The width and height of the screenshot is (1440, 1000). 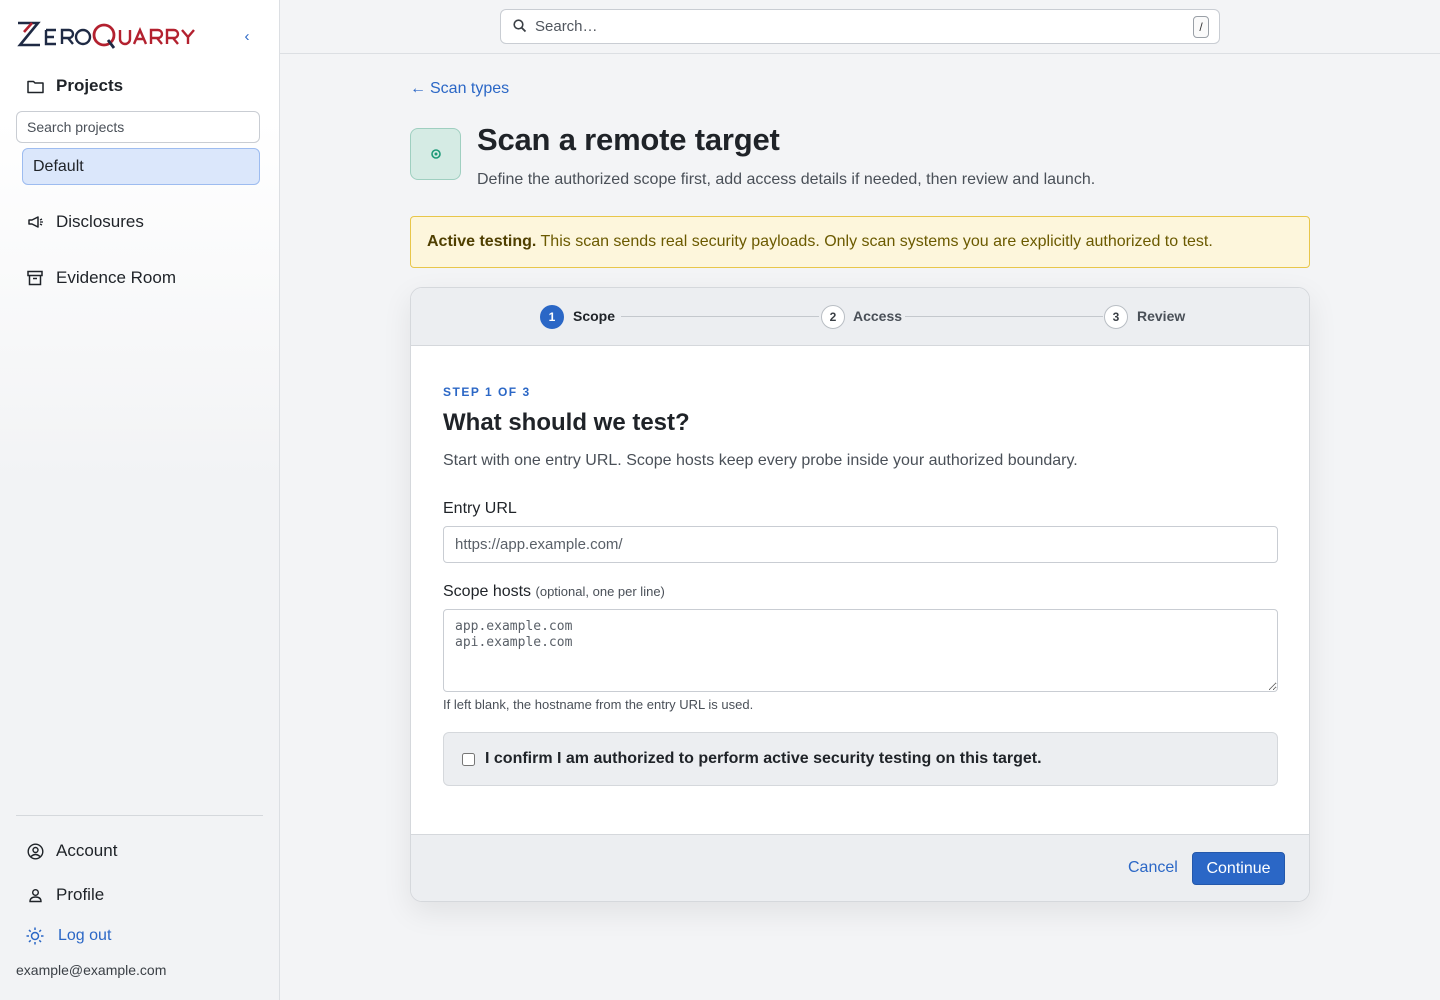 What do you see at coordinates (860, 867) in the screenshot?
I see `wizard-footer: Cancel Continue` at bounding box center [860, 867].